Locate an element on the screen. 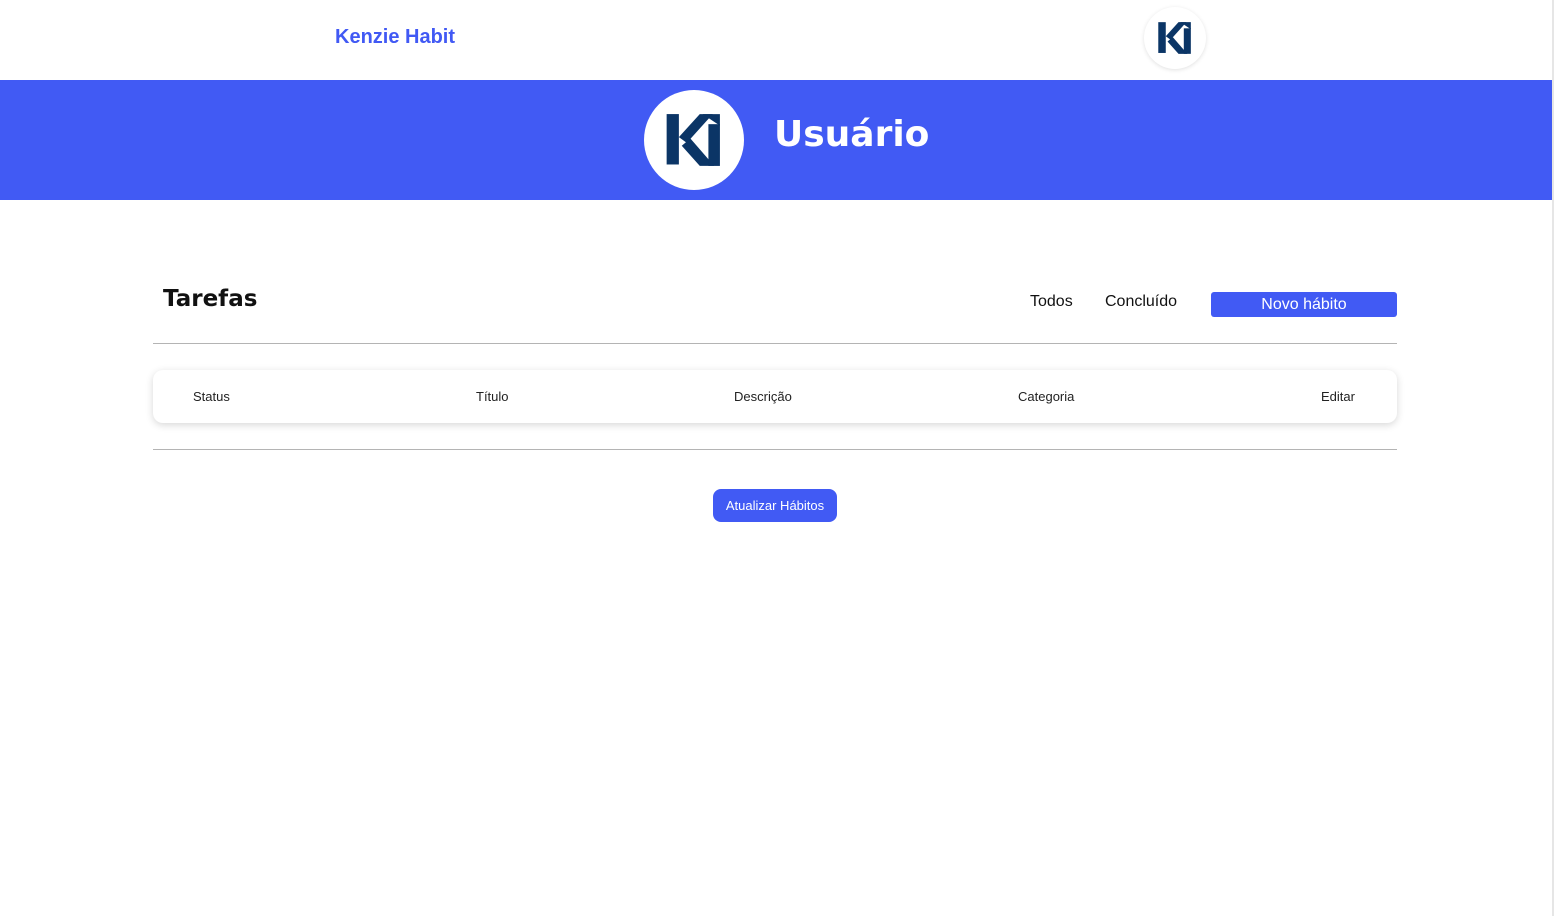 The width and height of the screenshot is (1554, 916). column-description: Descrição is located at coordinates (763, 396).